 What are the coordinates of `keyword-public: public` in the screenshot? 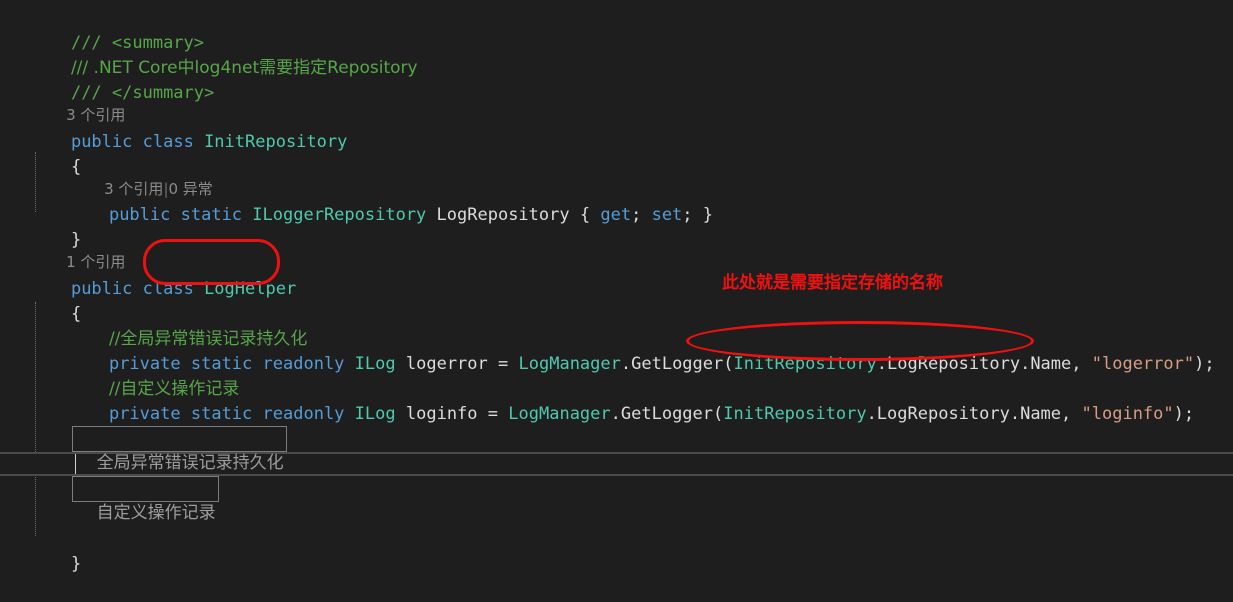 It's located at (139, 215).